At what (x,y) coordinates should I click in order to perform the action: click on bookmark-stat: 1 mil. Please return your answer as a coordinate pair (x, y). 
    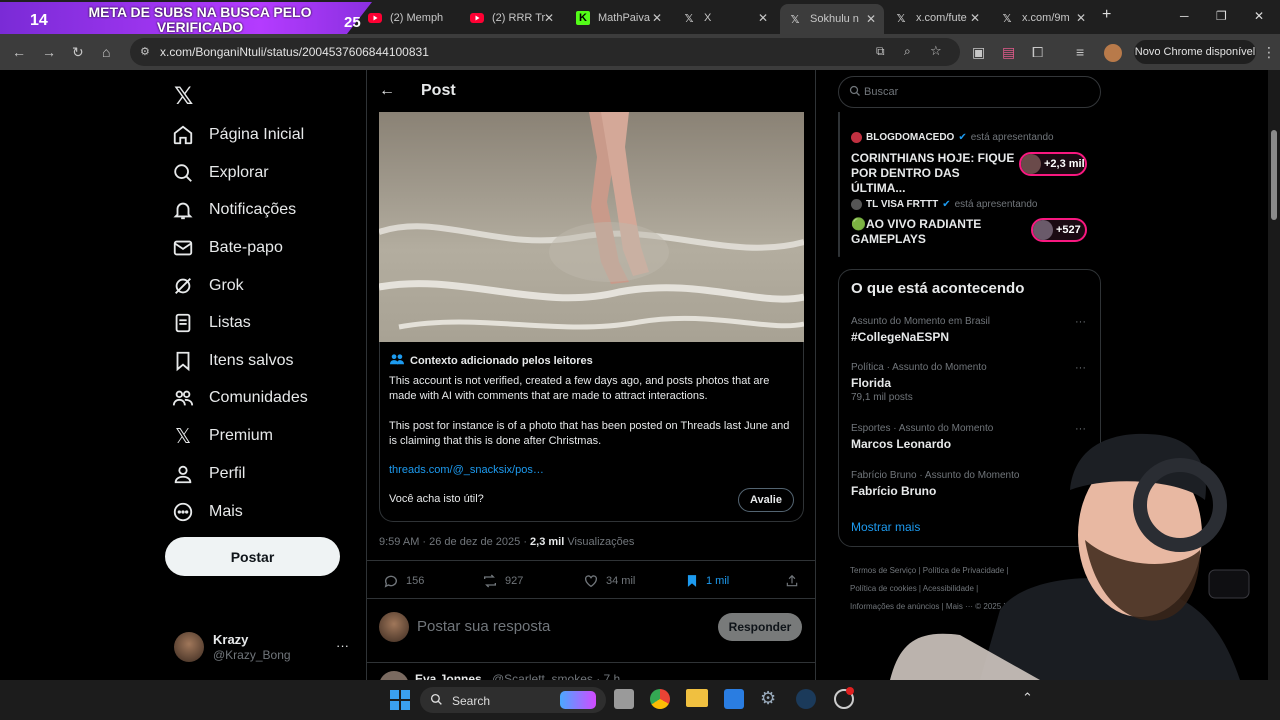
    Looking at the image, I should click on (707, 581).